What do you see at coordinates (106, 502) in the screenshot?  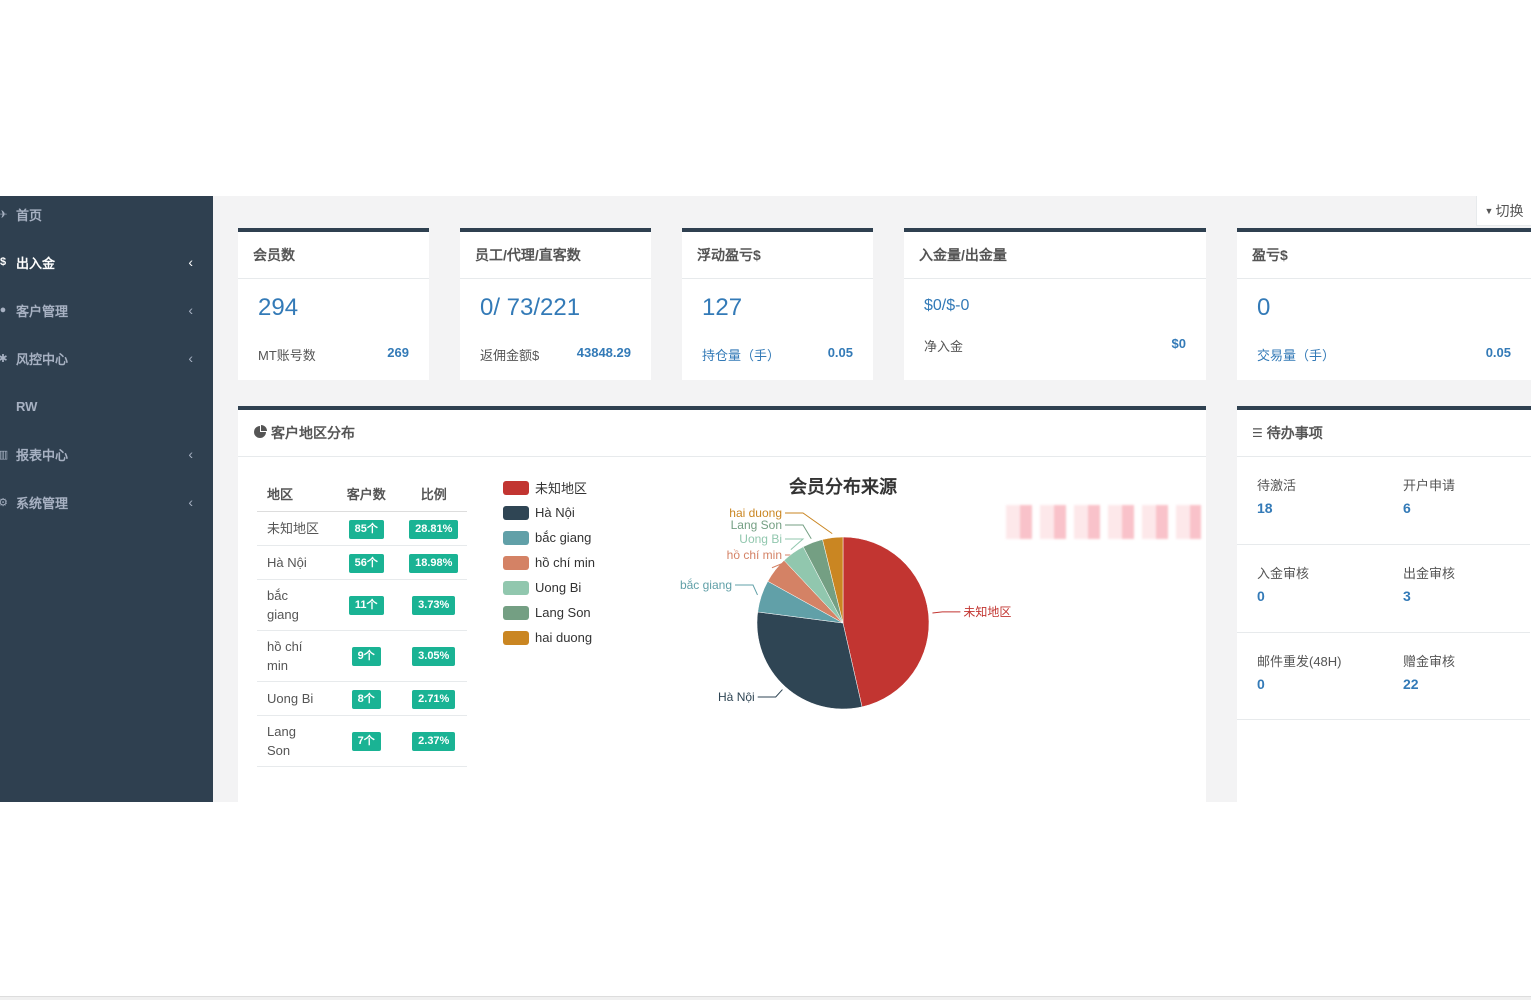 I see `sidebar-item-6: ⚙ 系统管理 ‹` at bounding box center [106, 502].